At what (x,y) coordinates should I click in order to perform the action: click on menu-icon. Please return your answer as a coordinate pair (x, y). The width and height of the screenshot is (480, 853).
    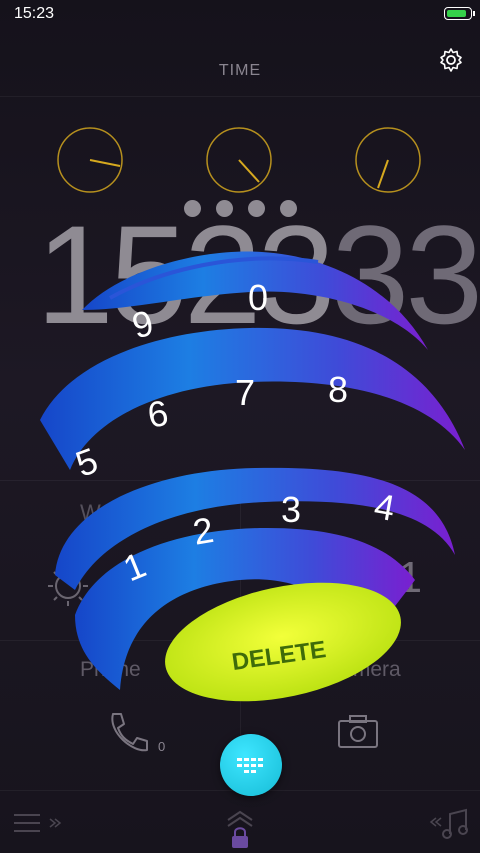
    Looking at the image, I should click on (38, 824).